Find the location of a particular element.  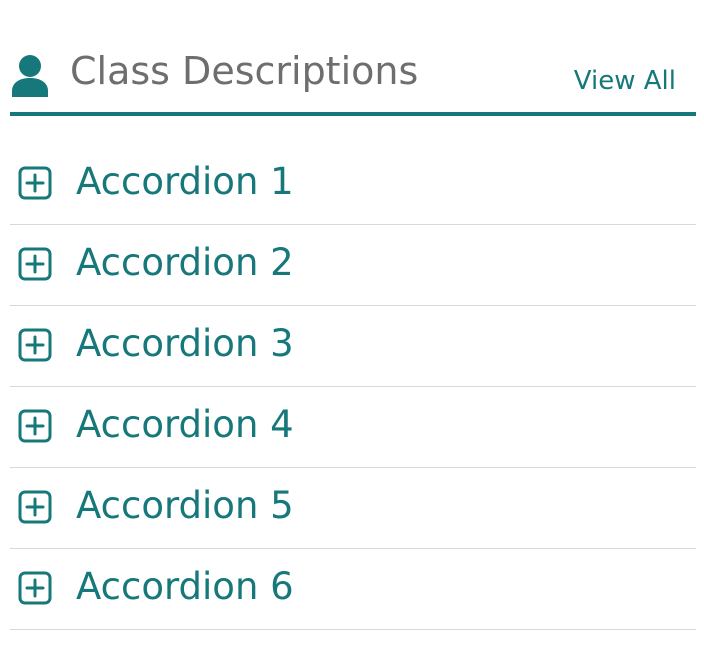

person-icon is located at coordinates (30, 76).